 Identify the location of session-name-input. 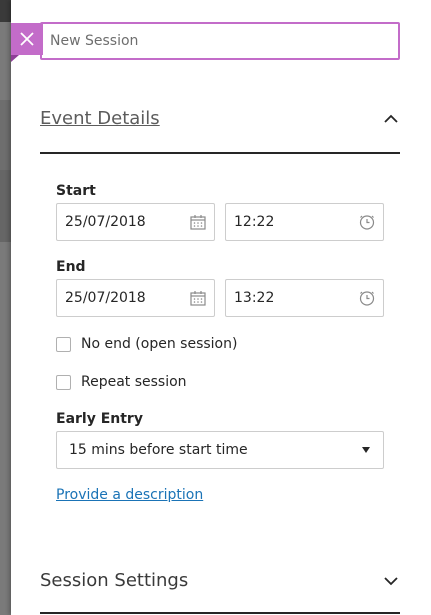
(220, 41).